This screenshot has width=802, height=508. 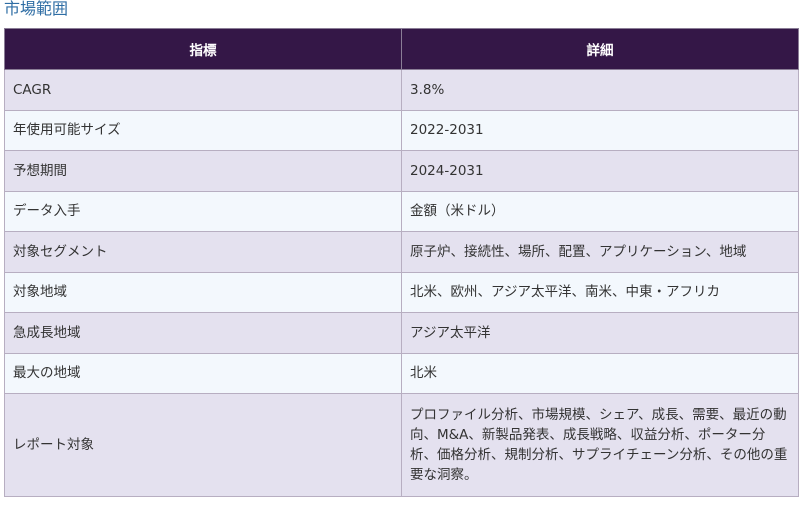 What do you see at coordinates (600, 130) in the screenshot?
I see `detail-cell: 2022-2031` at bounding box center [600, 130].